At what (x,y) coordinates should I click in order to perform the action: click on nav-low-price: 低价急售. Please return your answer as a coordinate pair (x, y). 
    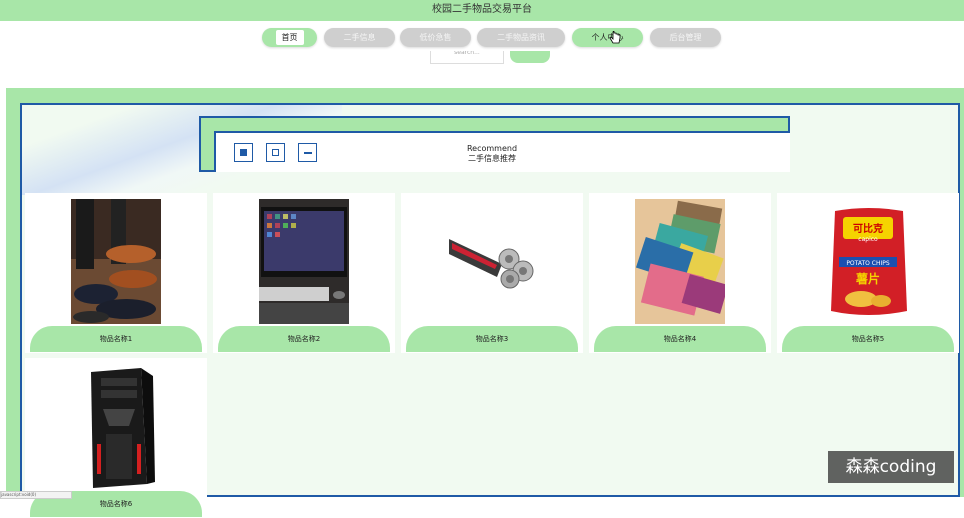
    Looking at the image, I should click on (435, 37).